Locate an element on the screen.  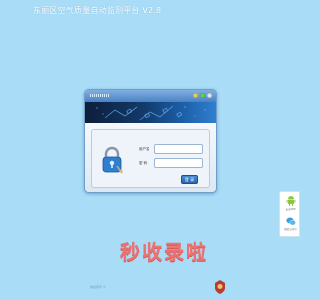
android-app-link: 安卓APP is located at coordinates (290, 203).